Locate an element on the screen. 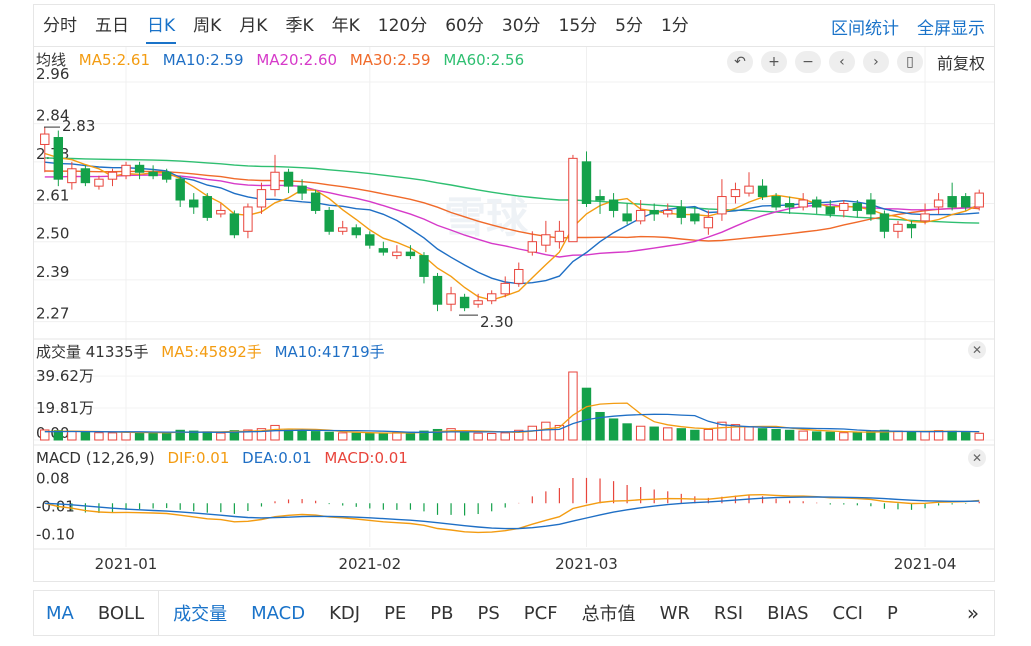 This screenshot has height=646, width=1031. chevron-left-icon: ‹ is located at coordinates (841, 62).